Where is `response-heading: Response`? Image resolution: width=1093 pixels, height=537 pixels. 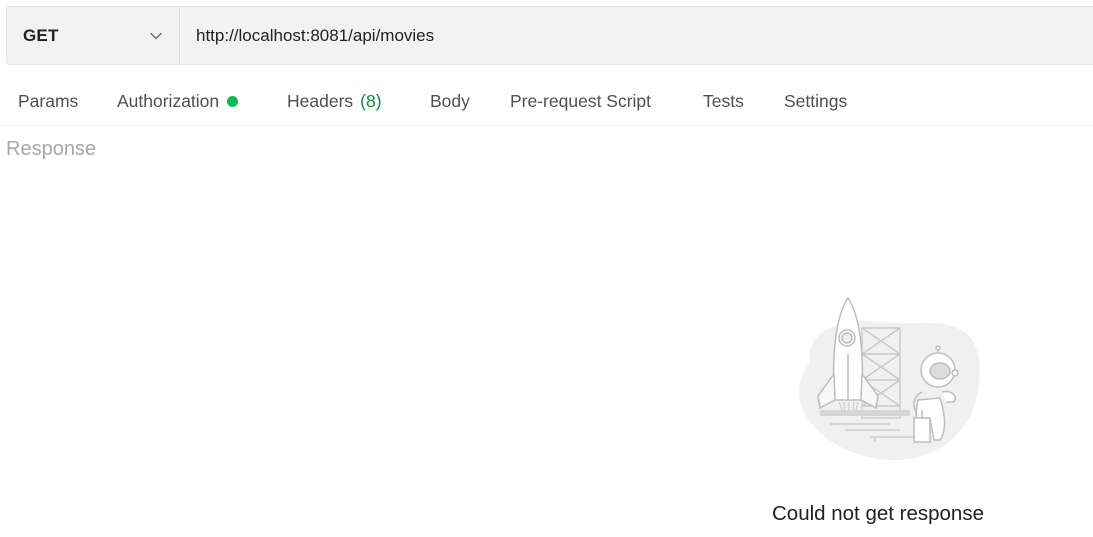 response-heading: Response is located at coordinates (51, 149).